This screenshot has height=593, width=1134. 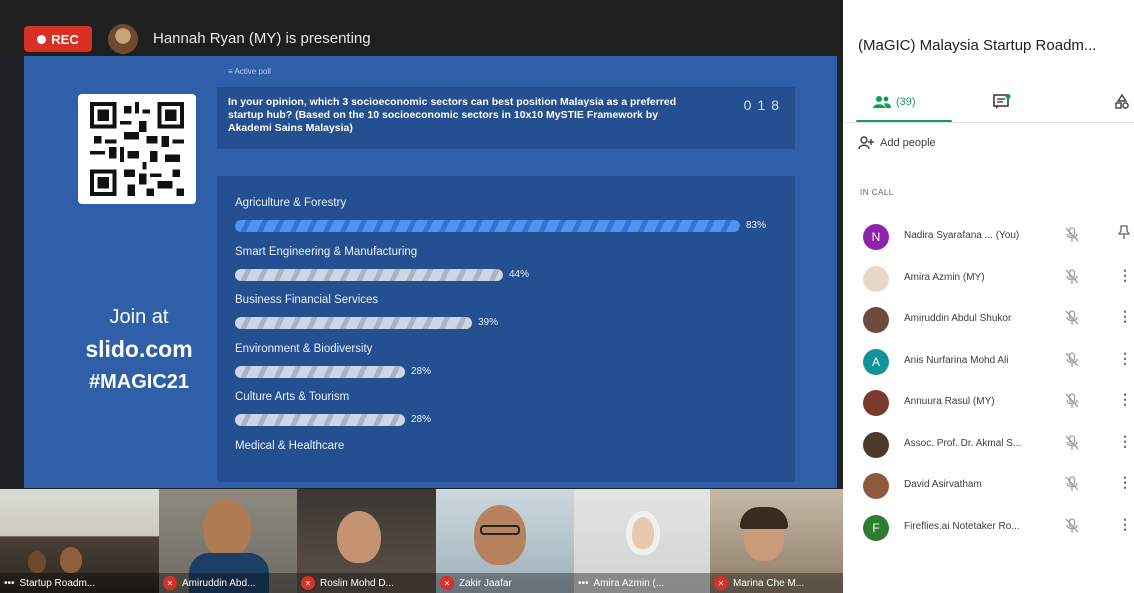 What do you see at coordinates (304, 348) in the screenshot?
I see `poll-option-label: Environment & Biodiversity` at bounding box center [304, 348].